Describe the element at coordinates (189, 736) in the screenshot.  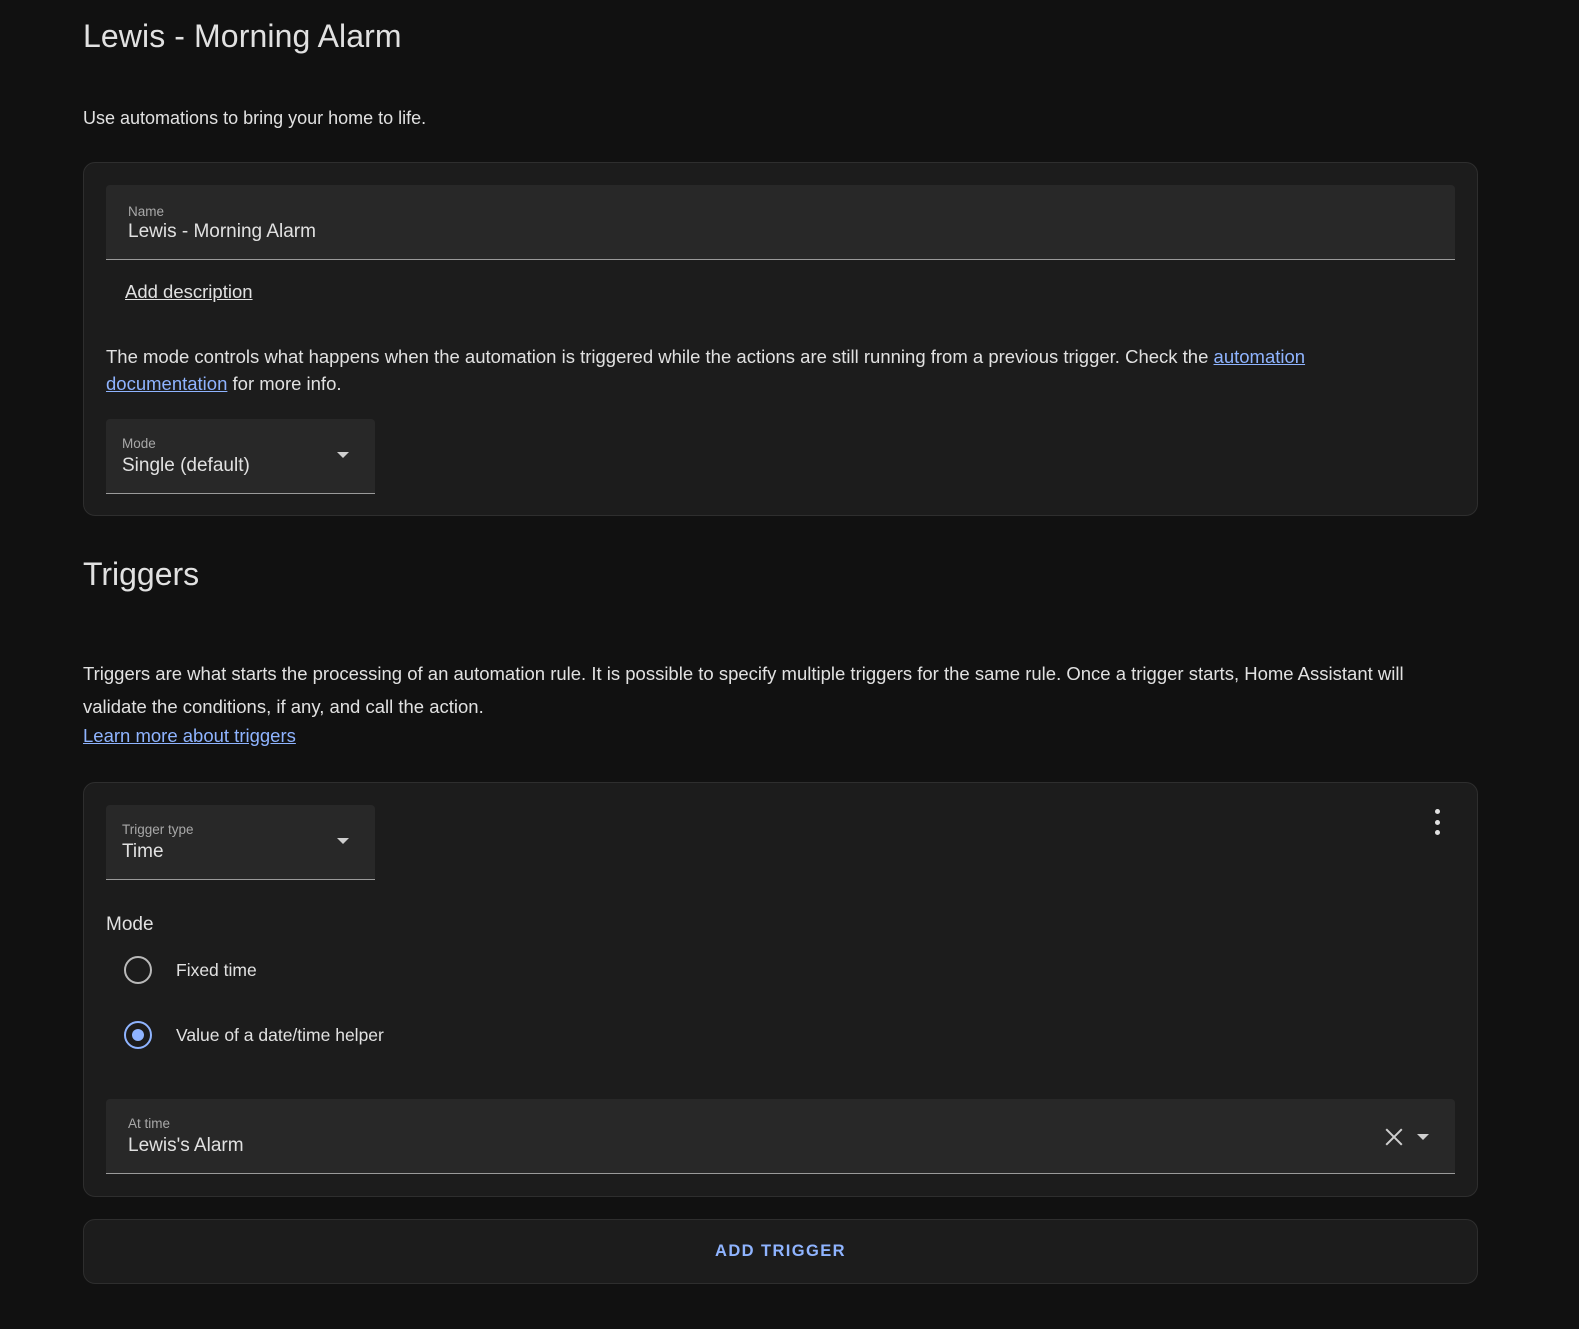
I see `learn-more-triggers-link: Learn more about triggers` at that location.